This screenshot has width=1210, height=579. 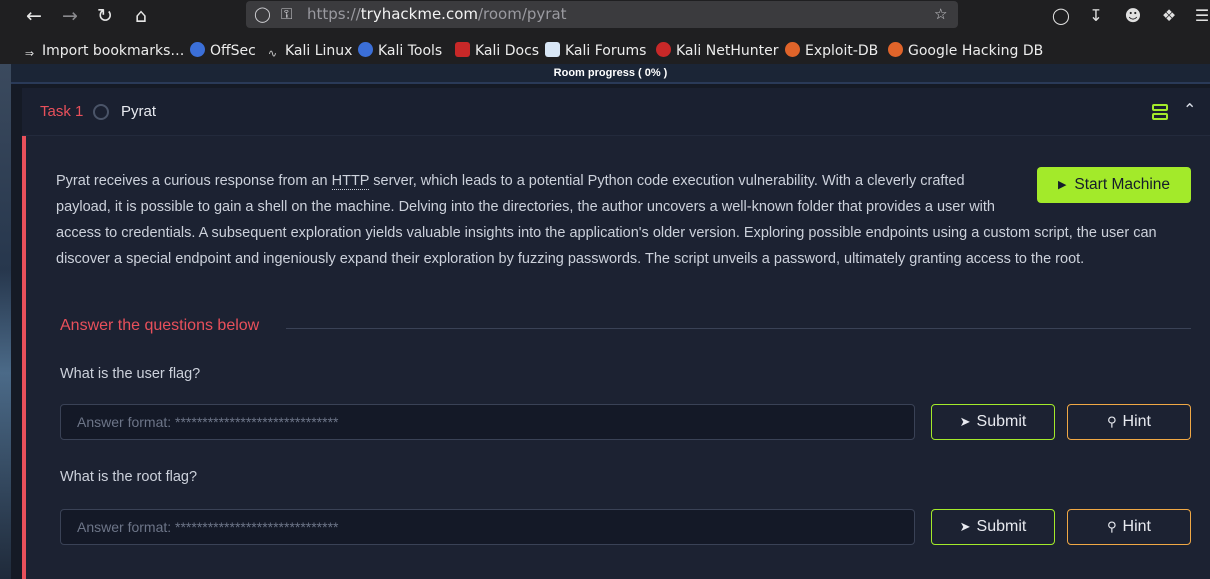 I want to click on hint-root-flag-button: ⚲ Hint, so click(x=1129, y=527).